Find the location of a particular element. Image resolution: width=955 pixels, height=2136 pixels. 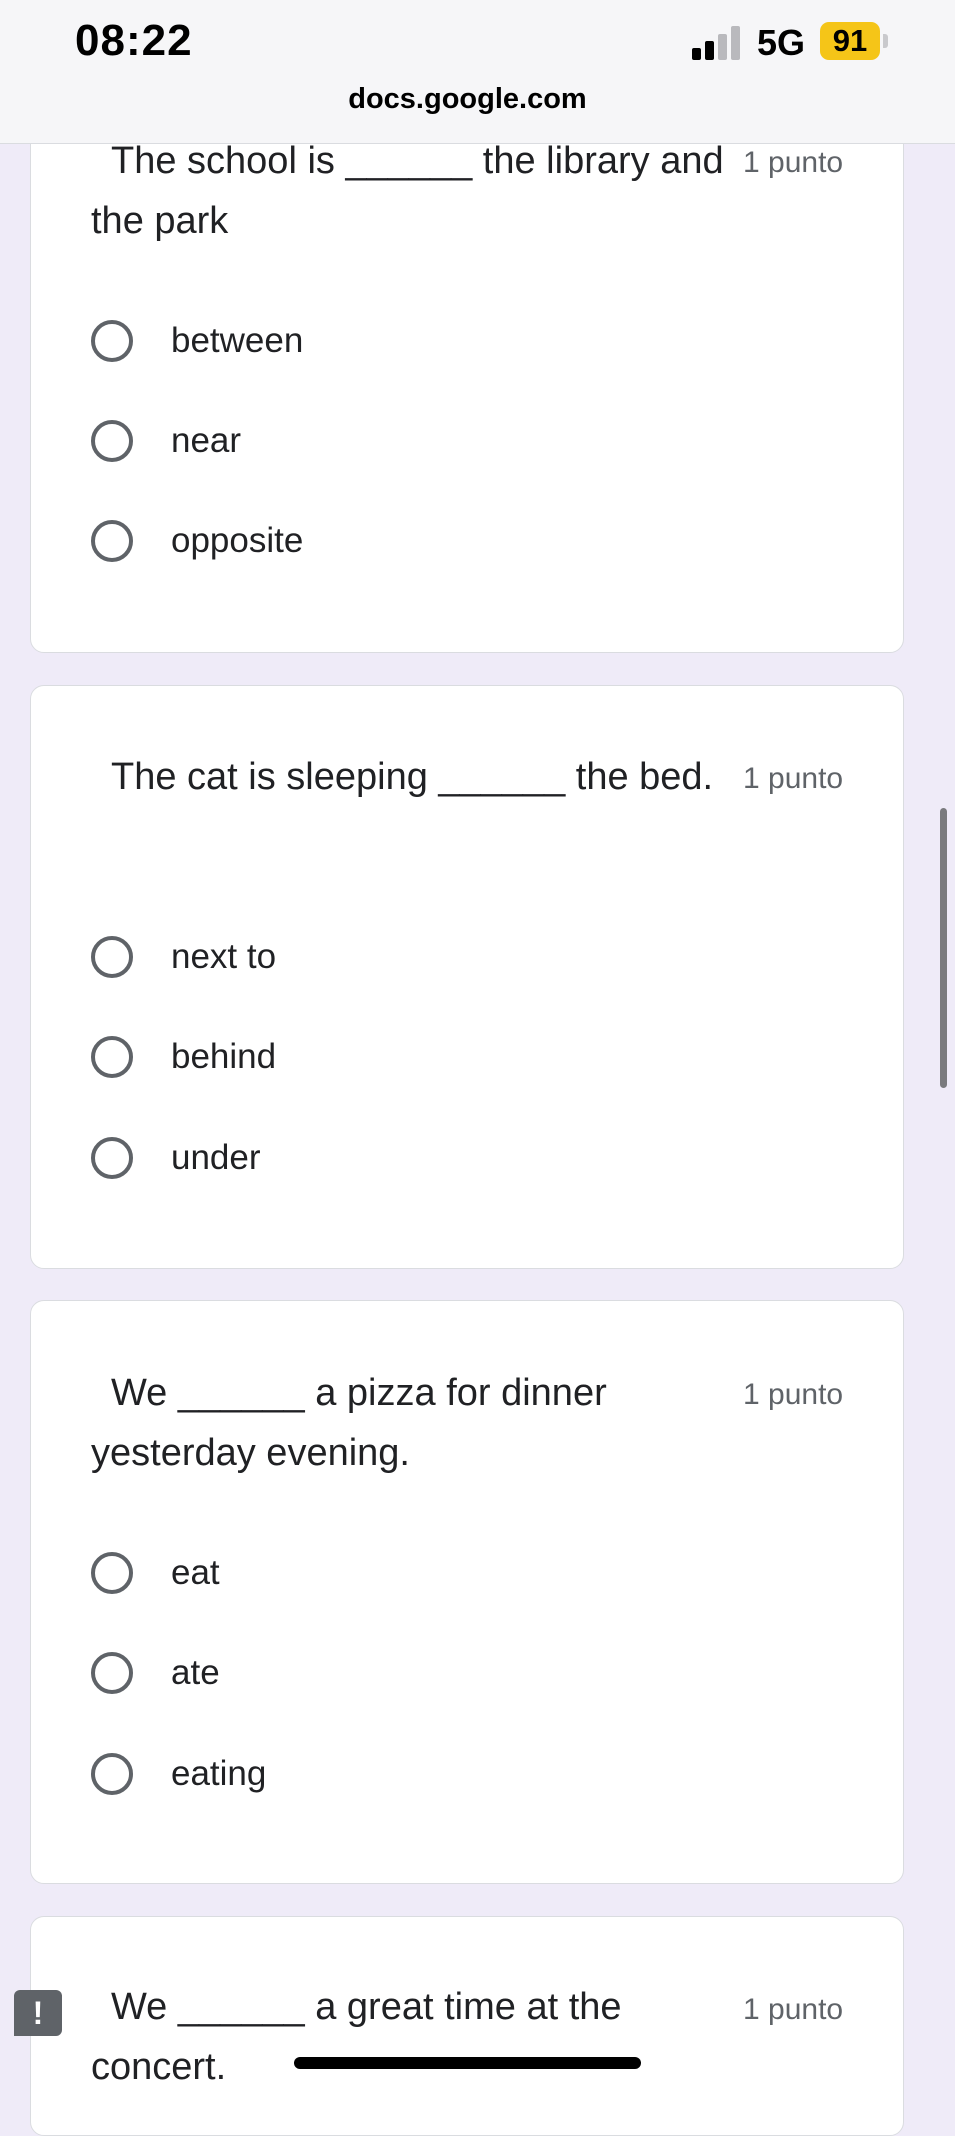

option-label: next to is located at coordinates (224, 956).